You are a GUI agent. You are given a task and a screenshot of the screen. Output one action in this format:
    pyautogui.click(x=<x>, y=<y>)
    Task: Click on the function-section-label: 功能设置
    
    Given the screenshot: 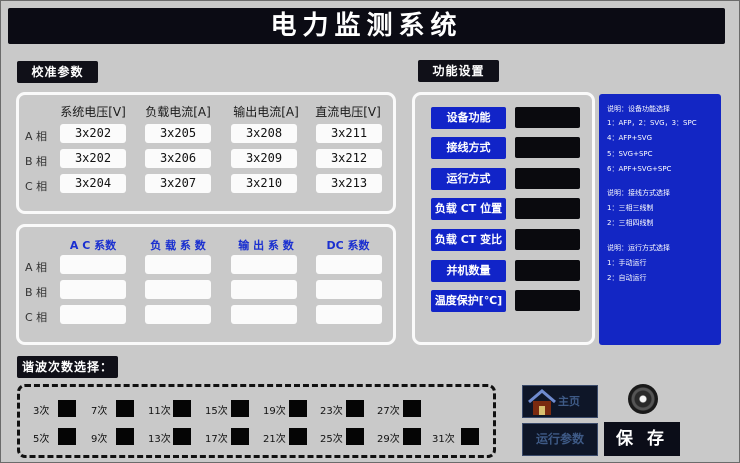 What is the action you would take?
    pyautogui.click(x=458, y=71)
    